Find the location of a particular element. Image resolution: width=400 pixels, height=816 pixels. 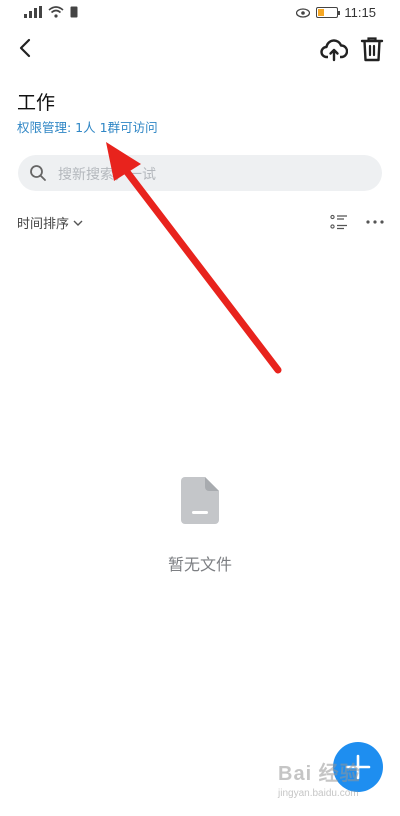

sim-icon is located at coordinates (74, 12).